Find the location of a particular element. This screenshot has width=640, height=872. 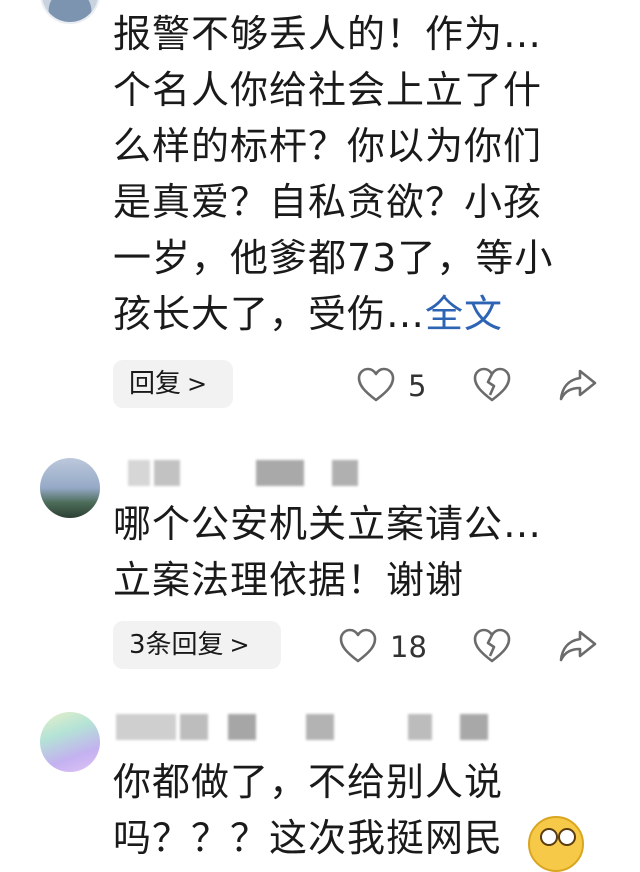

comment-text-line: 立案法理依据！谢谢 is located at coordinates (289, 580).